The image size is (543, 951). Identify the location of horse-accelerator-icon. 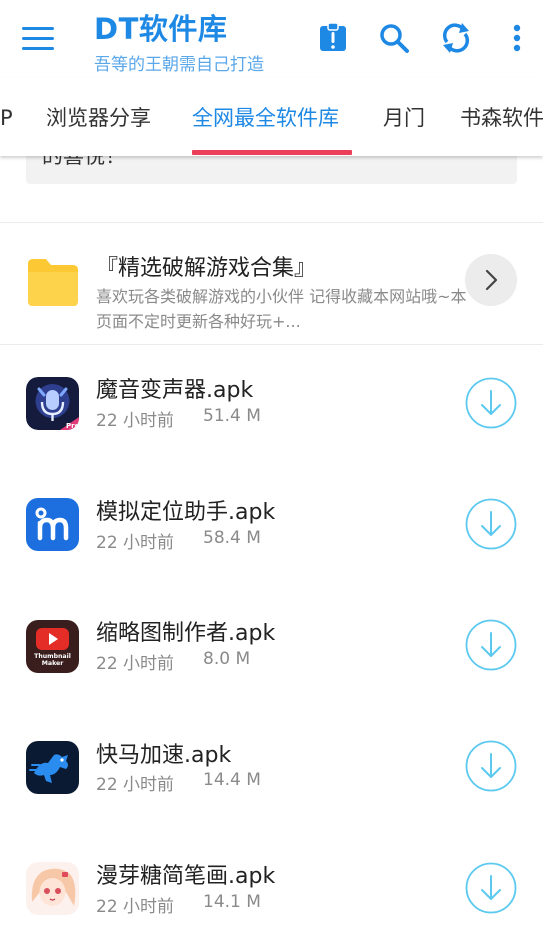
(52, 767).